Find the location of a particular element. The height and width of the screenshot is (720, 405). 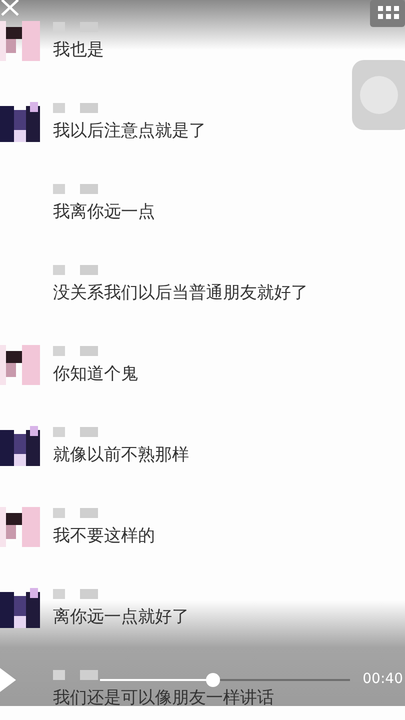

message-text: 我也是 is located at coordinates (78, 50).